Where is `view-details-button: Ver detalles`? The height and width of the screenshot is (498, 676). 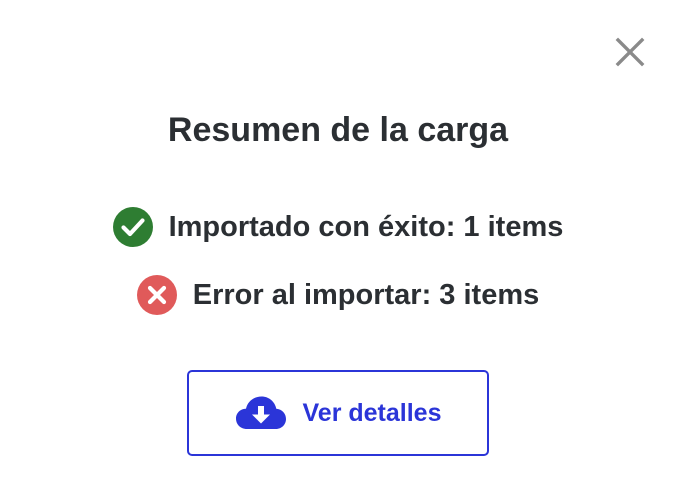
view-details-button: Ver detalles is located at coordinates (338, 413).